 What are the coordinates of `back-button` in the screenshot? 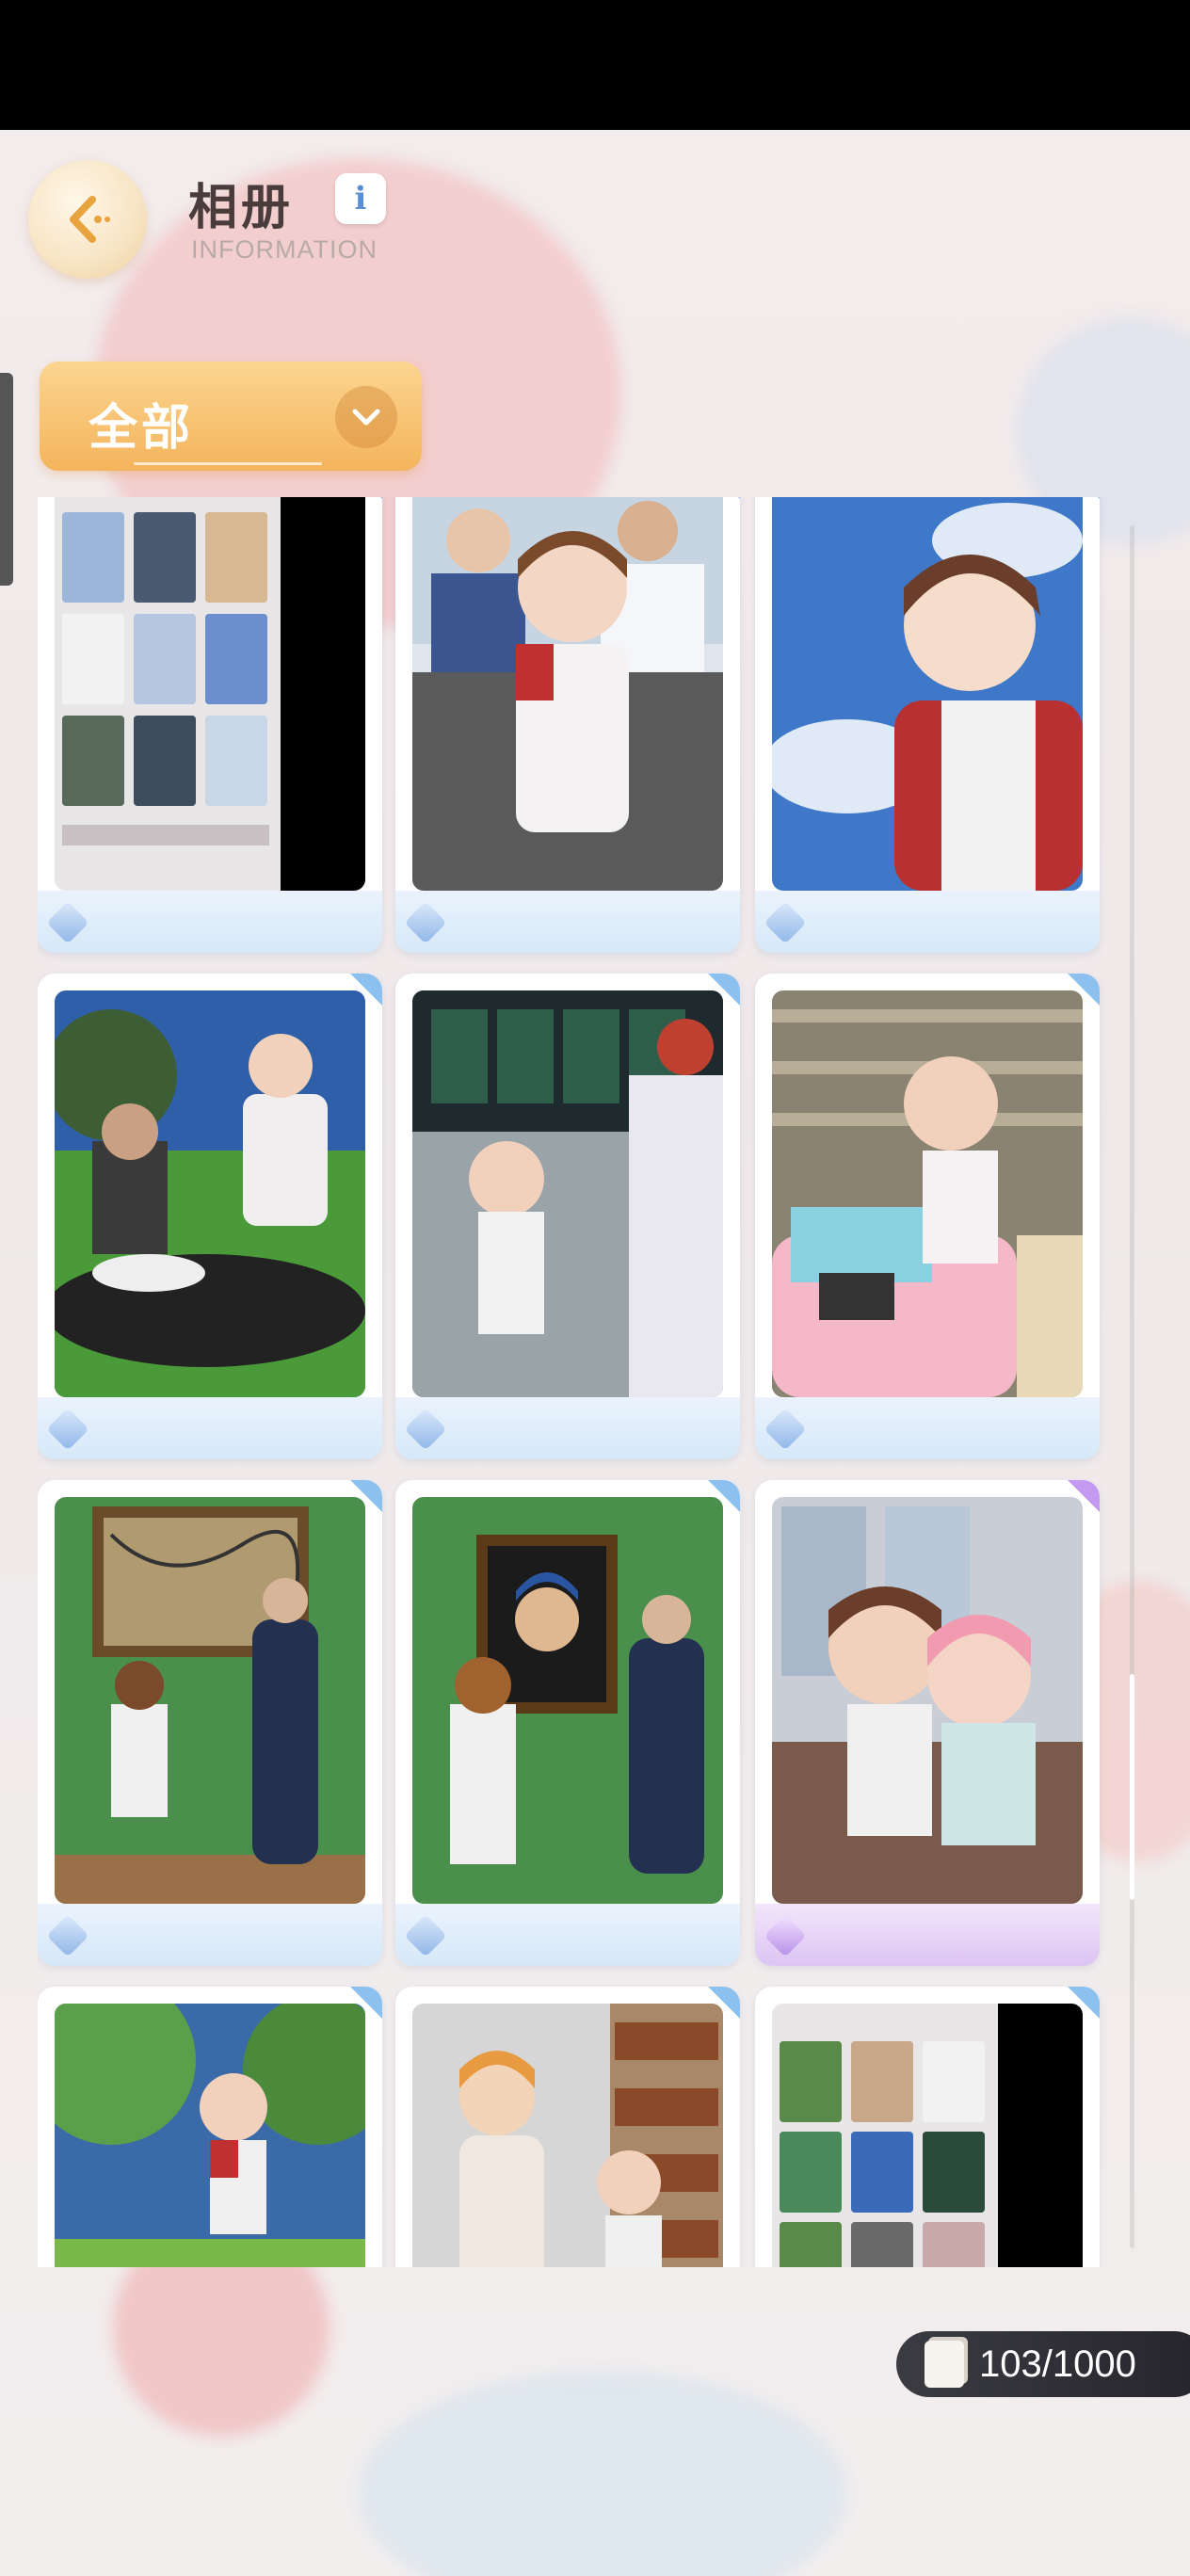 It's located at (87, 219).